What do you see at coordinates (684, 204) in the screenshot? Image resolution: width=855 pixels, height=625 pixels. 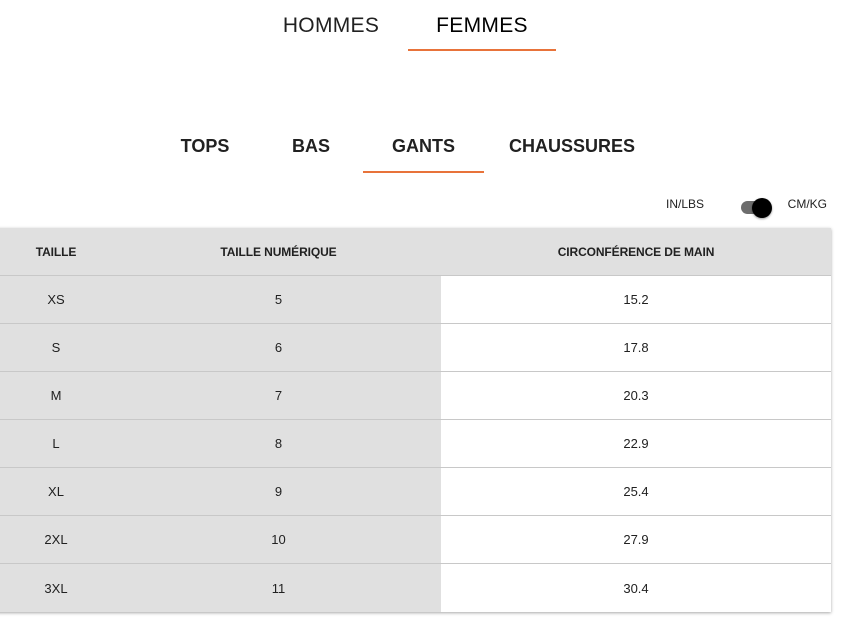 I see `unit-label-in-lbs: IN/LBS` at bounding box center [684, 204].